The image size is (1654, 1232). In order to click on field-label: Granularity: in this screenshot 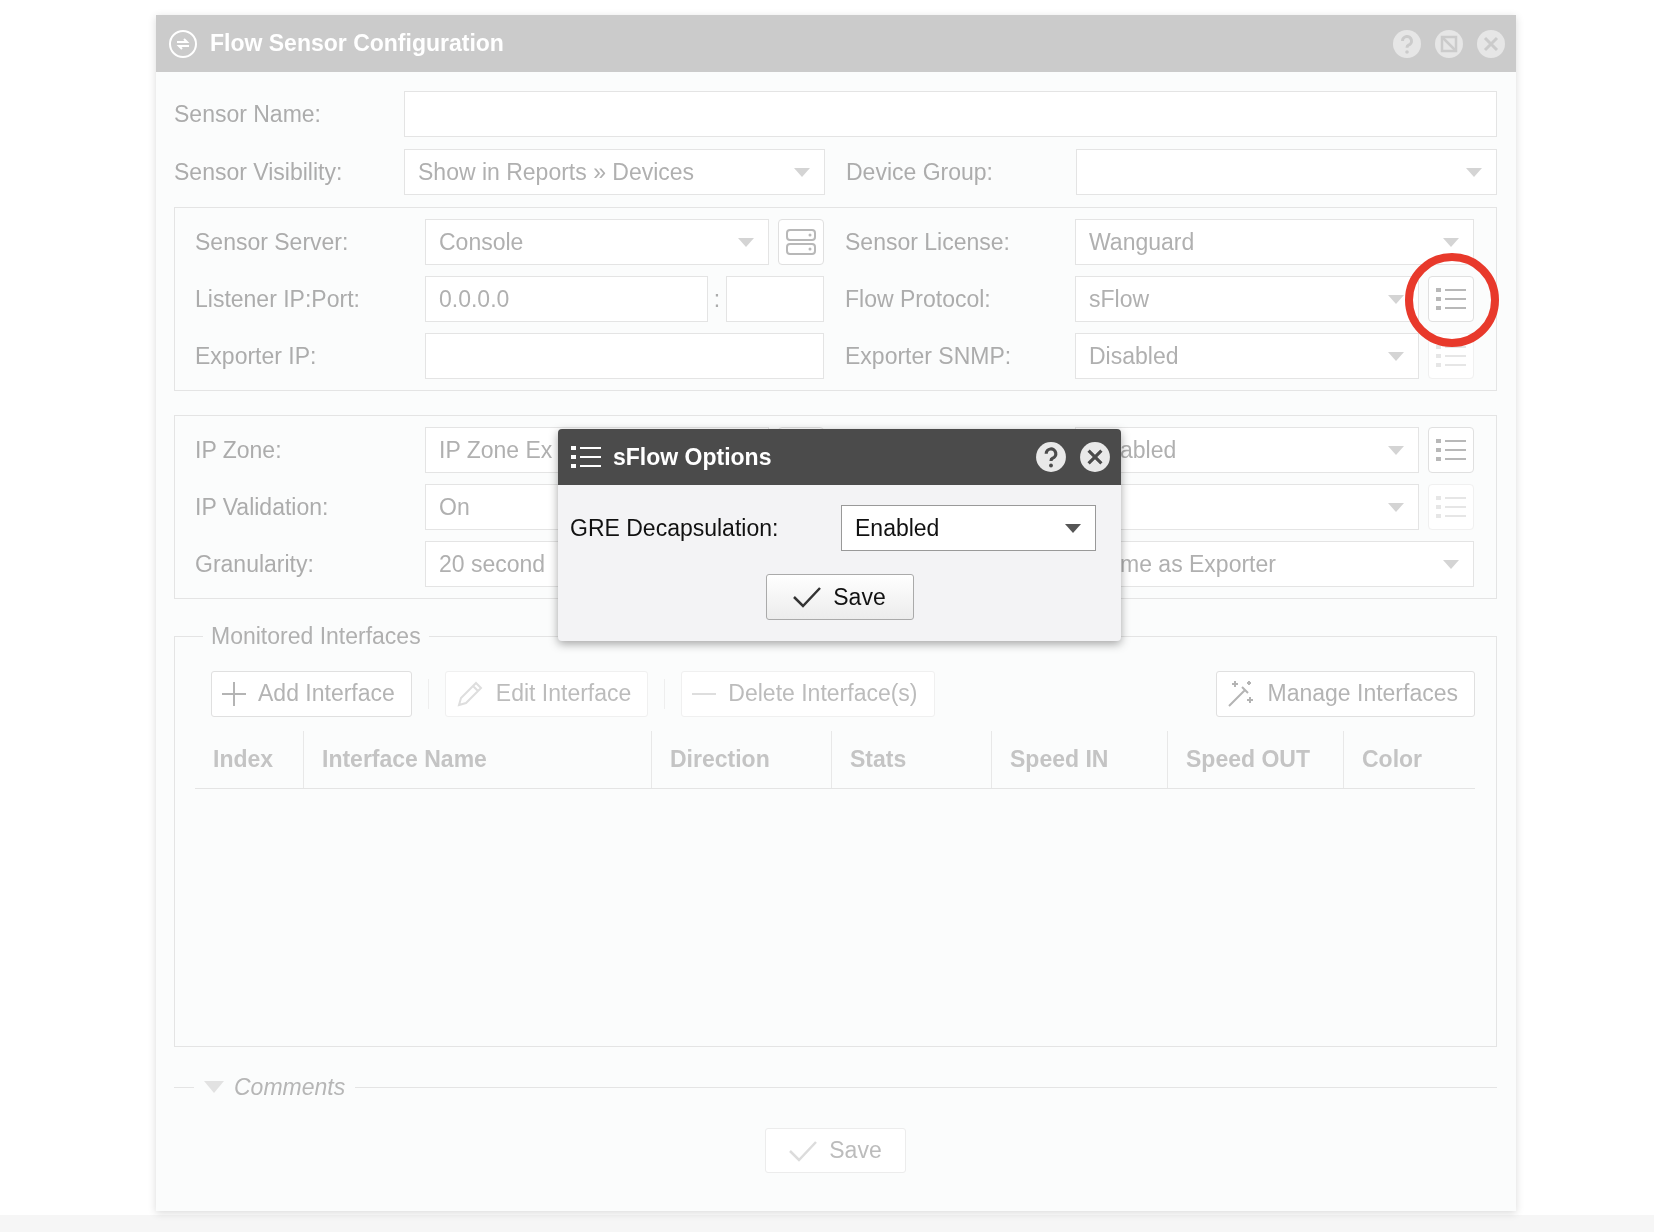, I will do `click(255, 564)`.